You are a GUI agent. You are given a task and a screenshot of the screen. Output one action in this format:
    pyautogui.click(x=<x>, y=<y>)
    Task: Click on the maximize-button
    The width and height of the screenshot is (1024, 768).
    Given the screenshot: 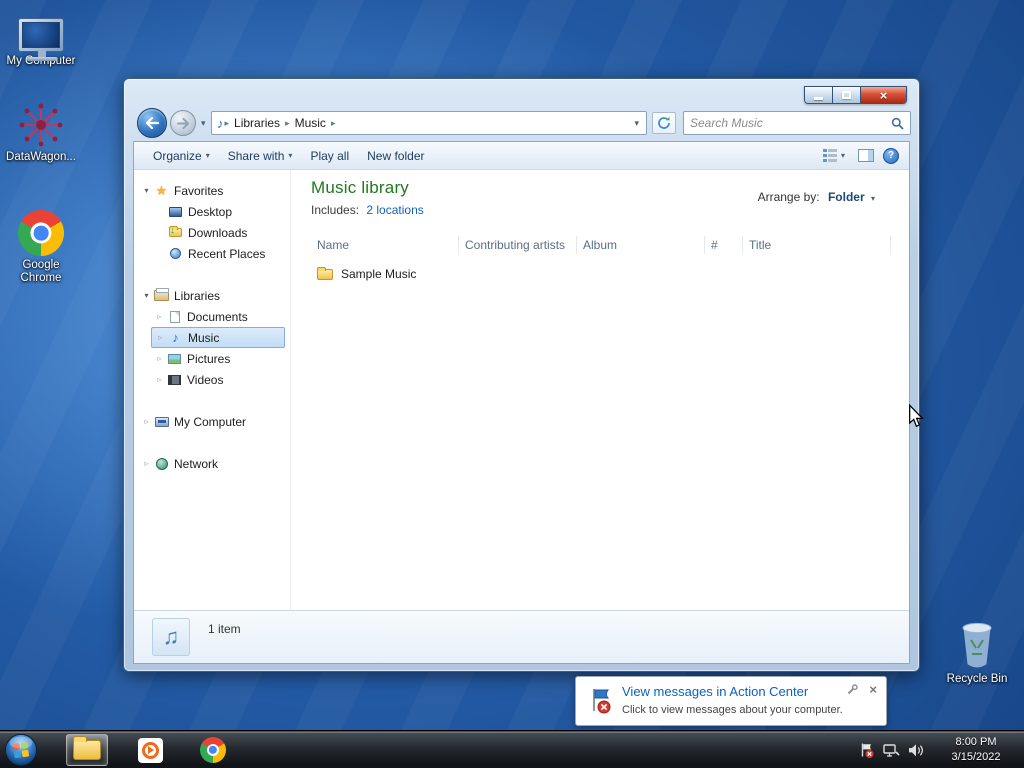 What is the action you would take?
    pyautogui.click(x=847, y=95)
    